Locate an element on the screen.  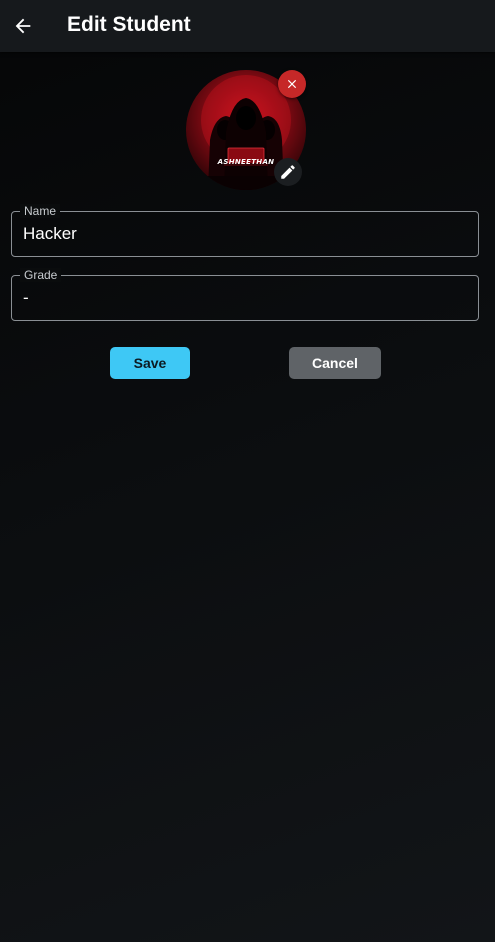
back-button is located at coordinates (23, 26).